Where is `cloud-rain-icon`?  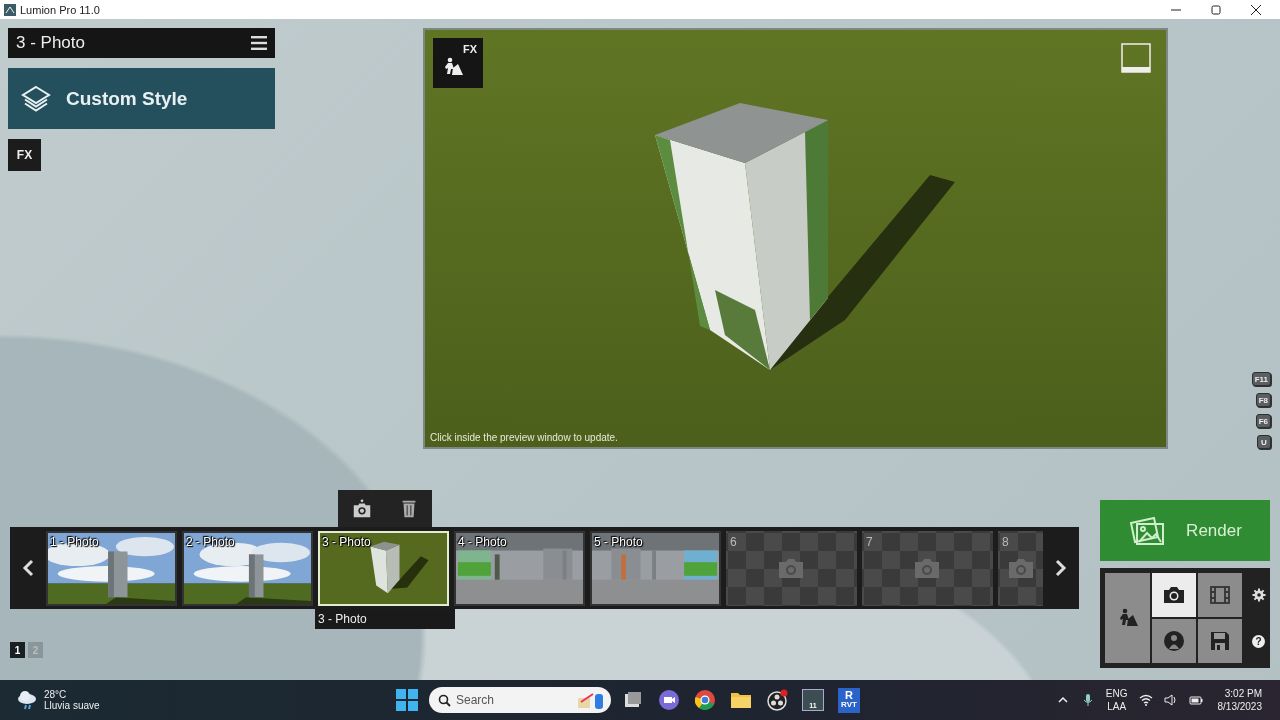
cloud-rain-icon is located at coordinates (27, 700).